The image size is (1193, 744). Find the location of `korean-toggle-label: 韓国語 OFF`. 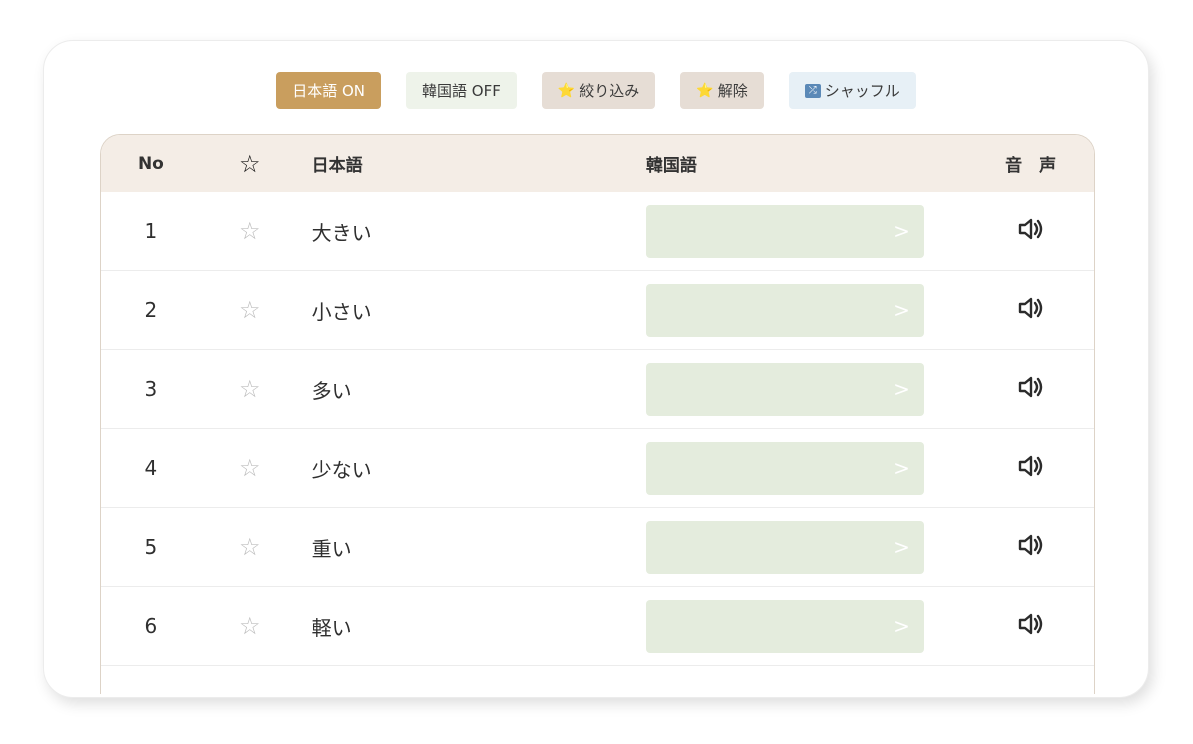

korean-toggle-label: 韓国語 OFF is located at coordinates (461, 91).